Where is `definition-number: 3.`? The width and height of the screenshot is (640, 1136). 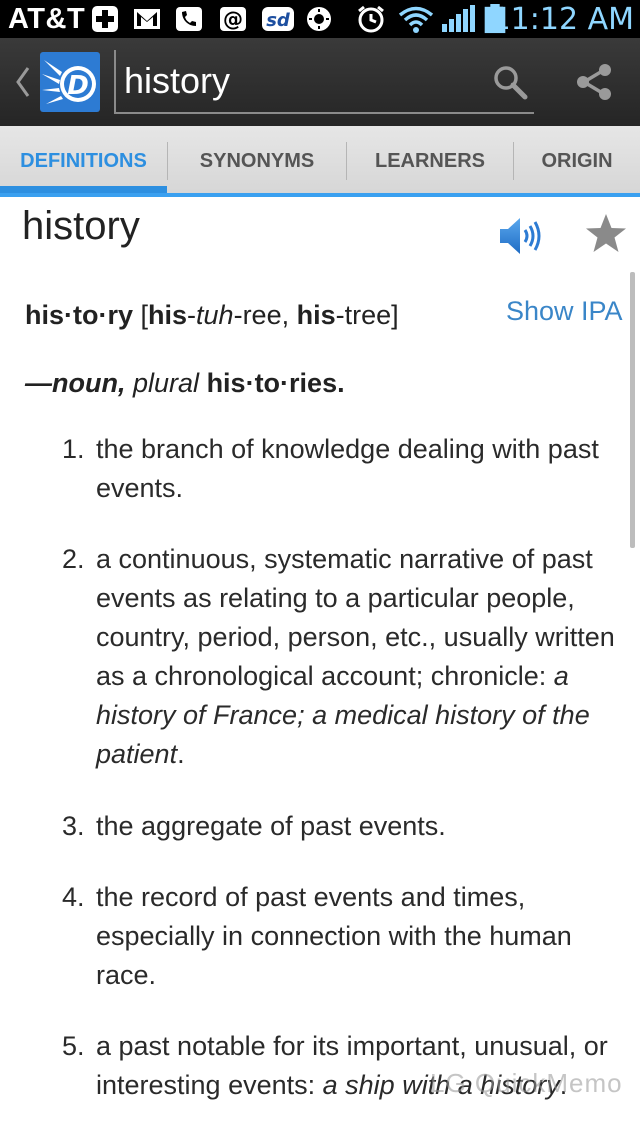
definition-number: 3. is located at coordinates (73, 826).